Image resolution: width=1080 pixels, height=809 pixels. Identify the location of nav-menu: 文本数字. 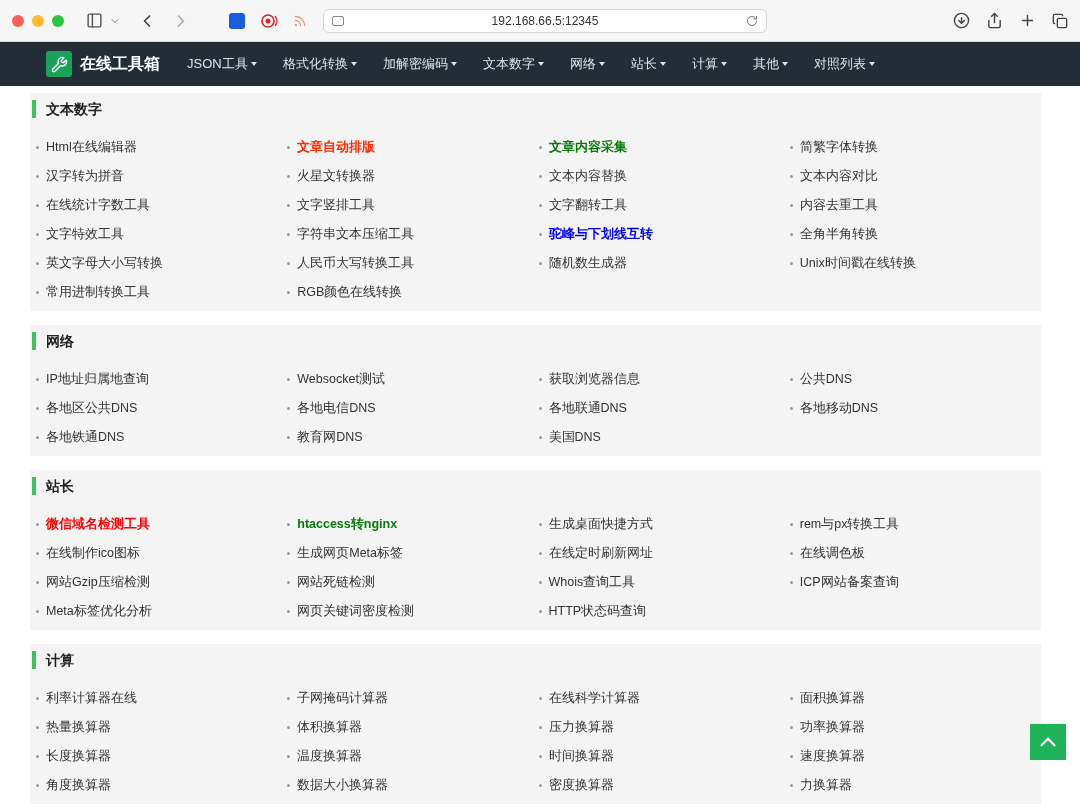
(513, 64).